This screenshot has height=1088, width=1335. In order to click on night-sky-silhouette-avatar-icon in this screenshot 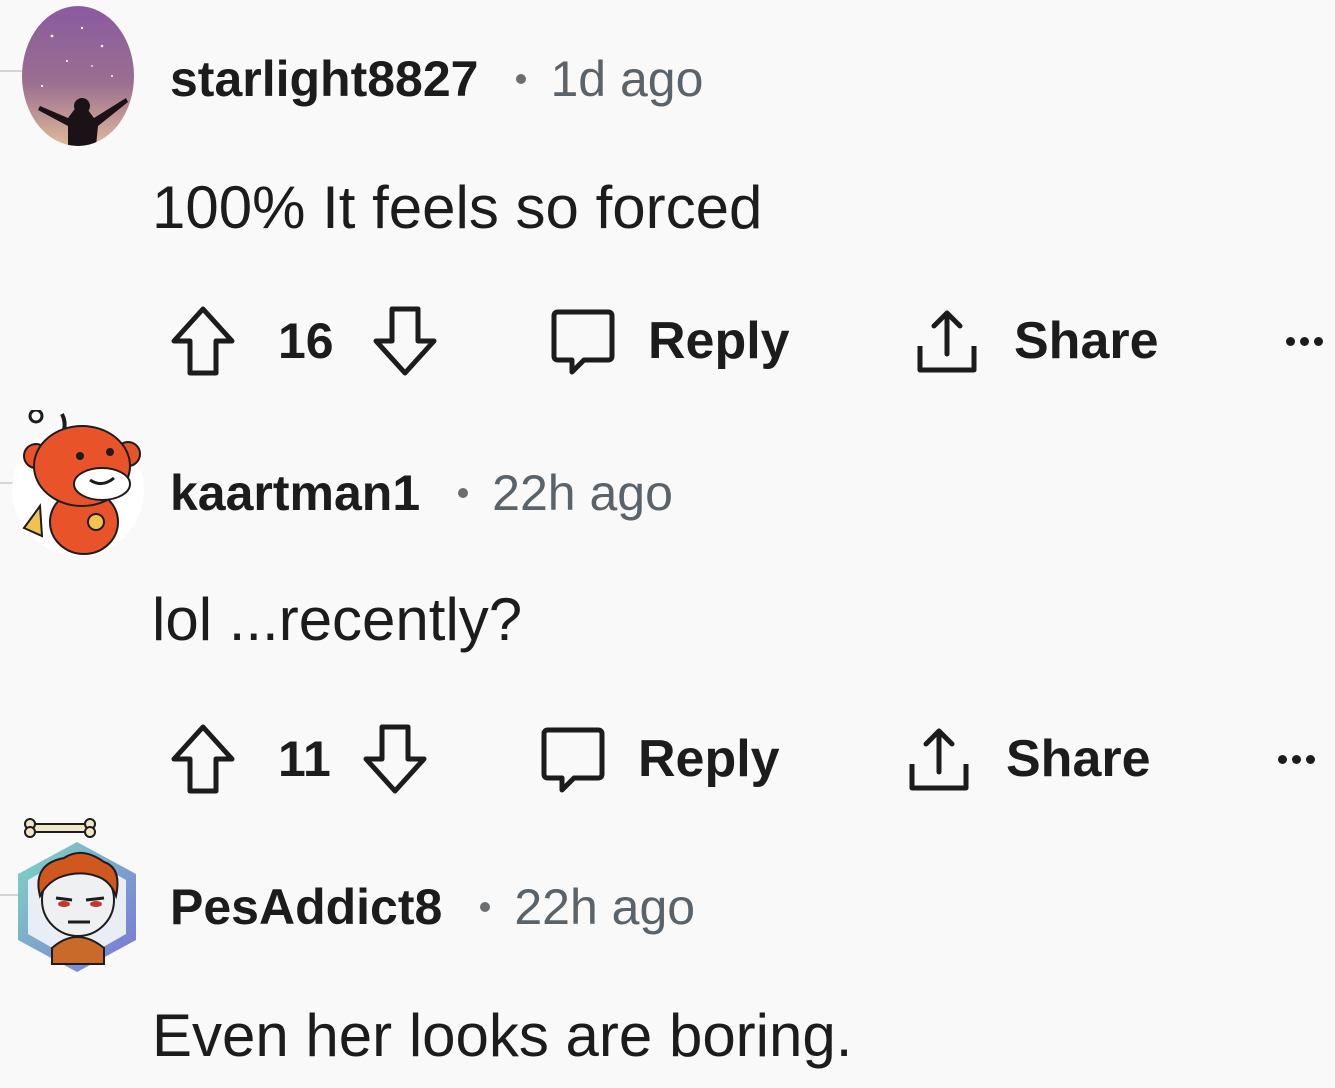, I will do `click(78, 76)`.